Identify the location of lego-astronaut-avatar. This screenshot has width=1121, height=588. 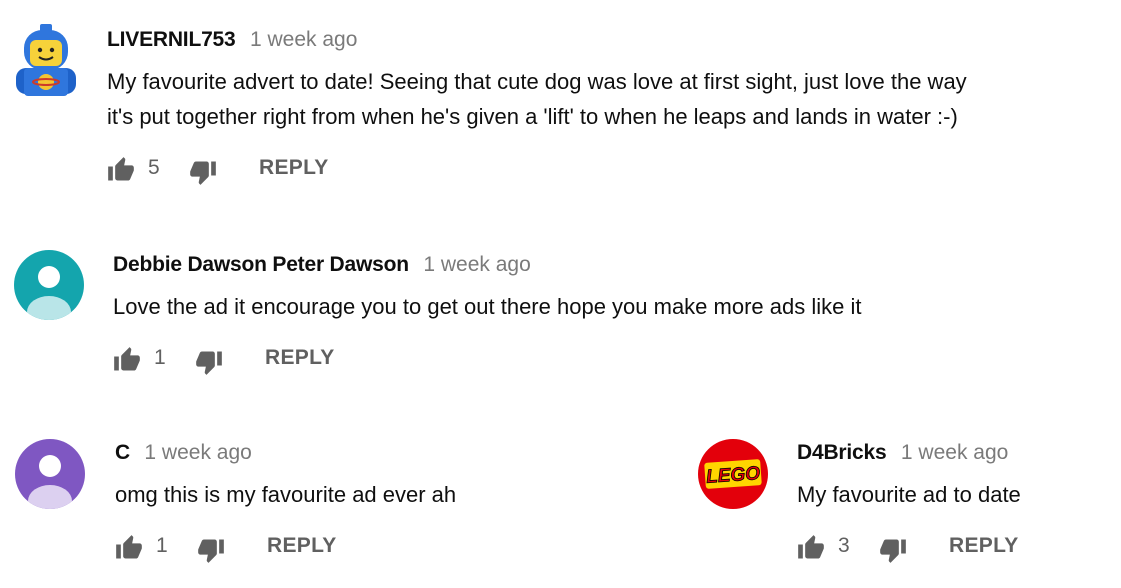
(46, 62).